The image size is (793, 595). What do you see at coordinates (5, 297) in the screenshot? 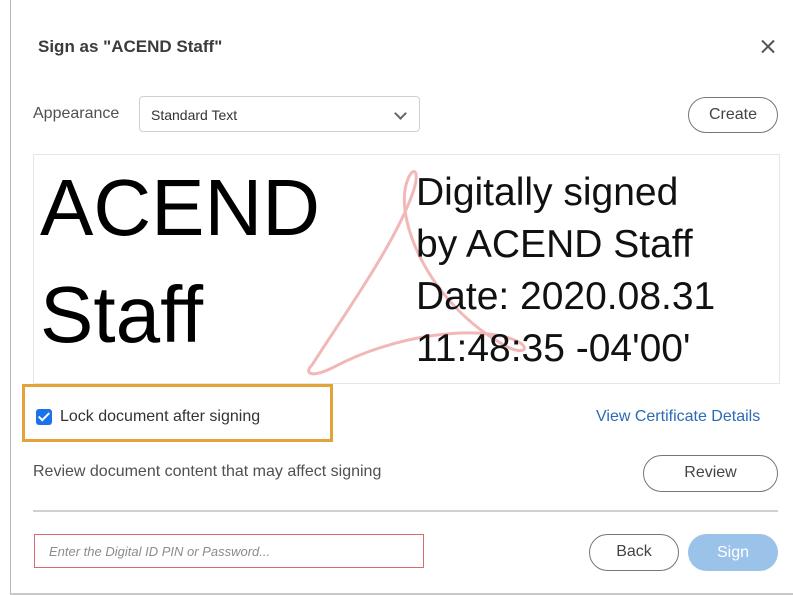
I see `window-frame-left` at bounding box center [5, 297].